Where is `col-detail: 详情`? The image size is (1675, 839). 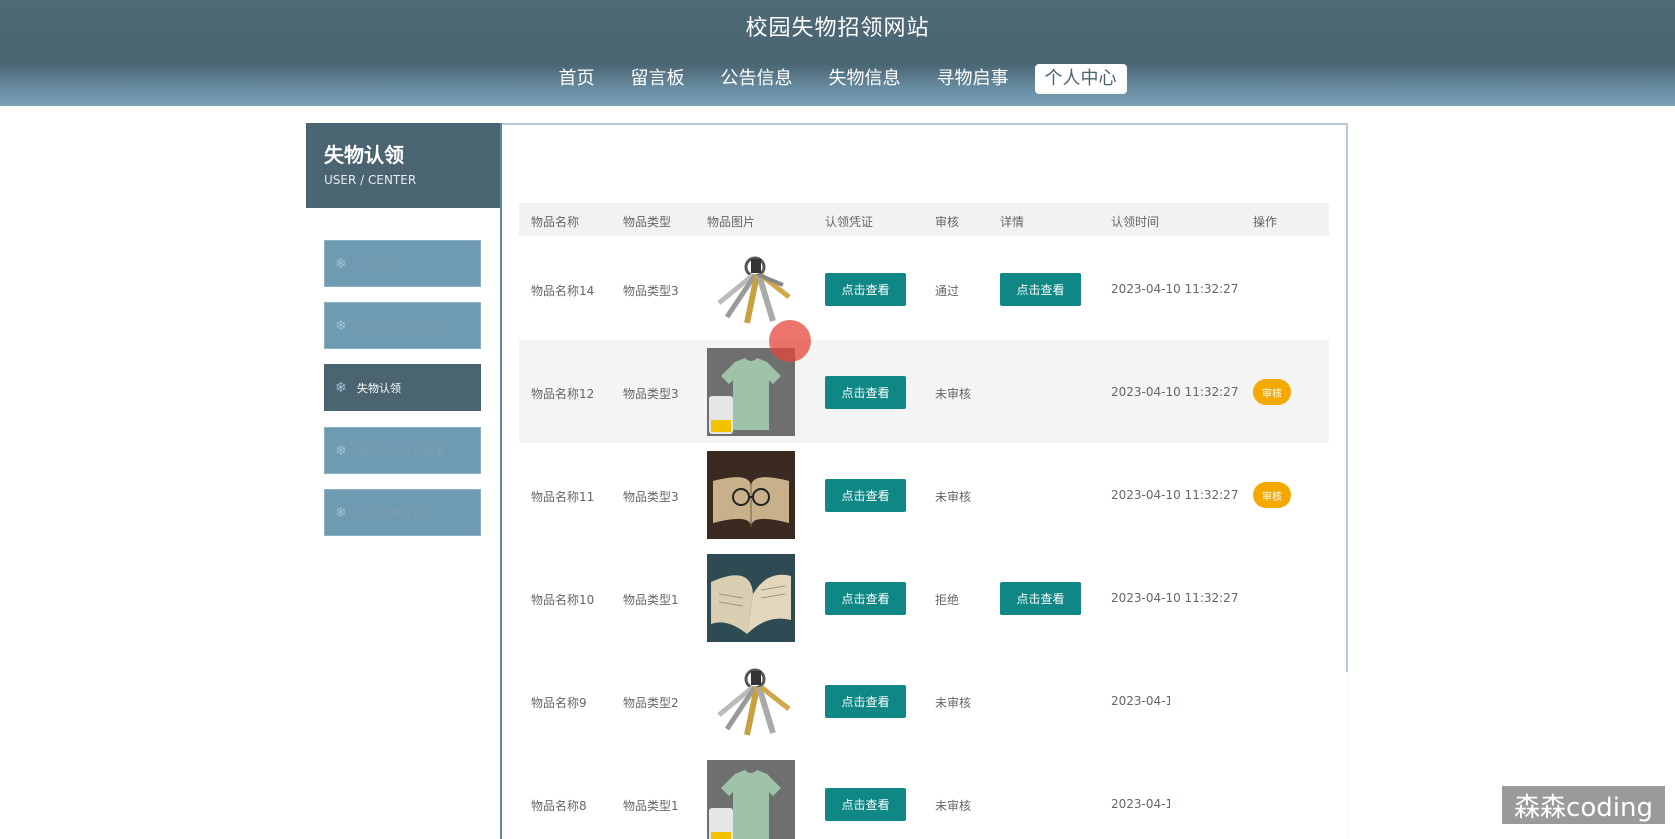 col-detail: 详情 is located at coordinates (1012, 222).